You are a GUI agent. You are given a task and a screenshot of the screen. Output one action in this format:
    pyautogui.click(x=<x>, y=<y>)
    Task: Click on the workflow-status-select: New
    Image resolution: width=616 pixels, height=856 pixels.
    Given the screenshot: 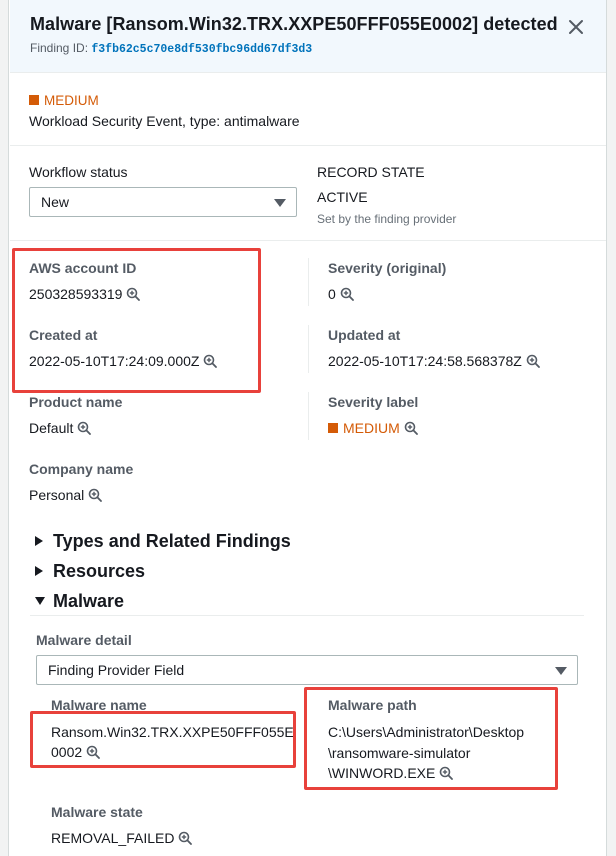 What is the action you would take?
    pyautogui.click(x=163, y=202)
    